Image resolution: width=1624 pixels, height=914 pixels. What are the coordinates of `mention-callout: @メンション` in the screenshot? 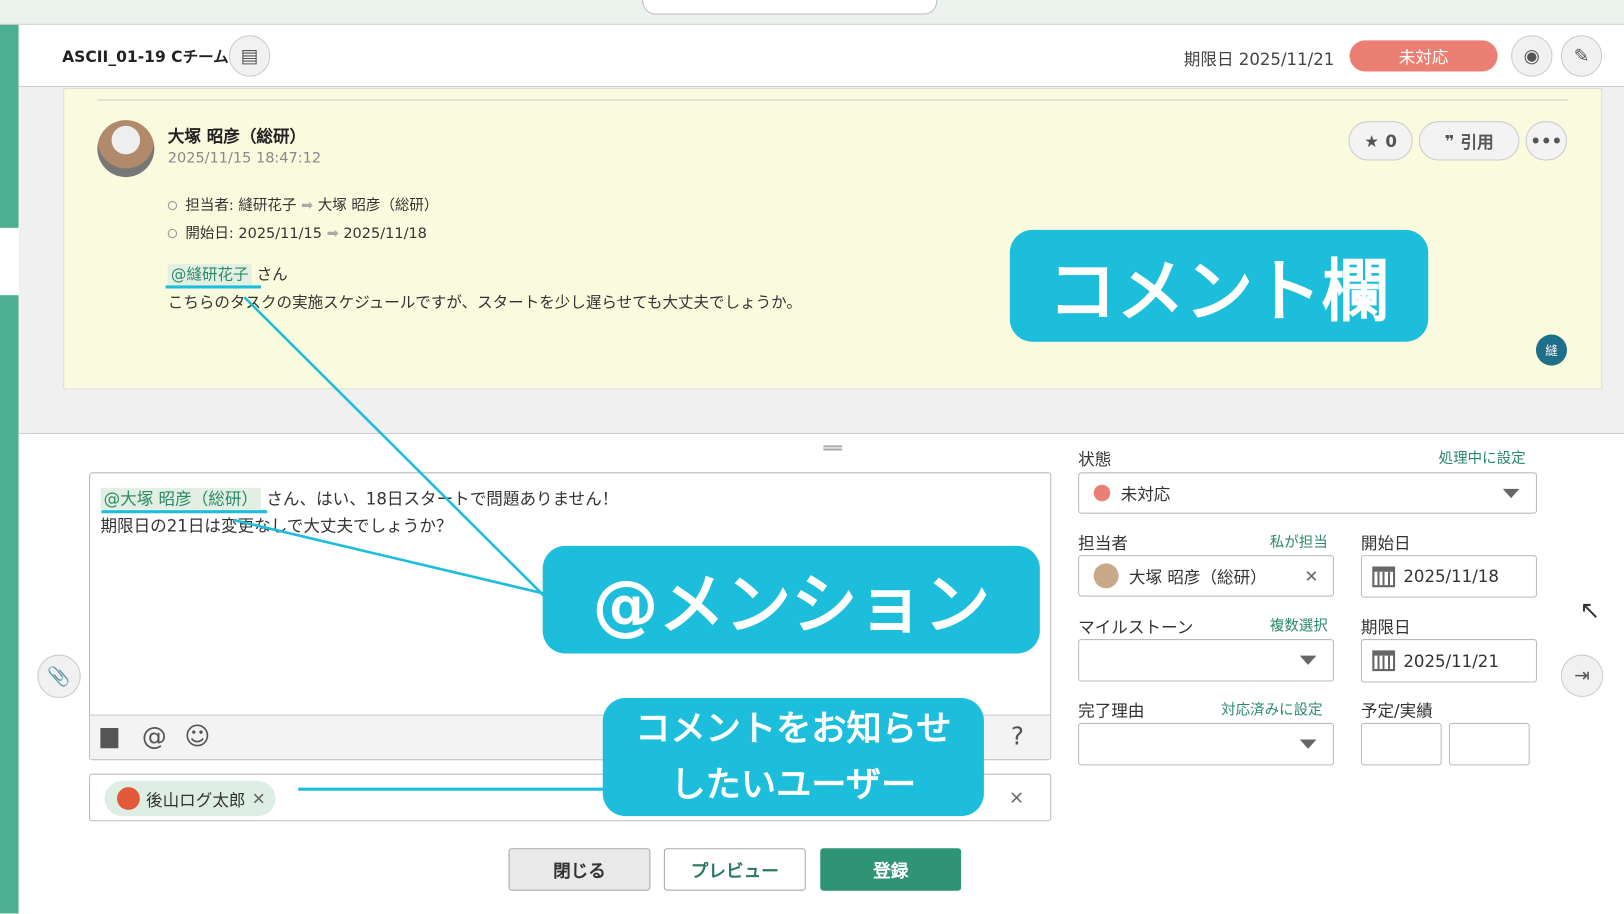 It's located at (791, 599).